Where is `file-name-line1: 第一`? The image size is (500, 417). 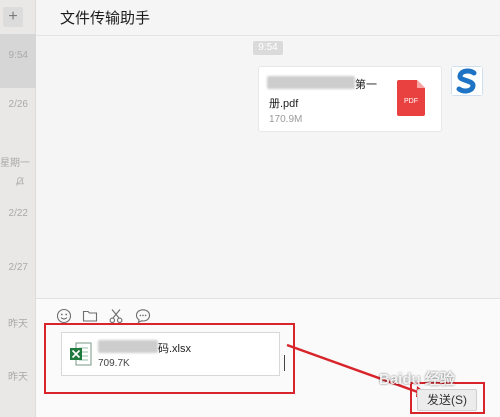
file-name-line1: 第一 is located at coordinates (366, 85).